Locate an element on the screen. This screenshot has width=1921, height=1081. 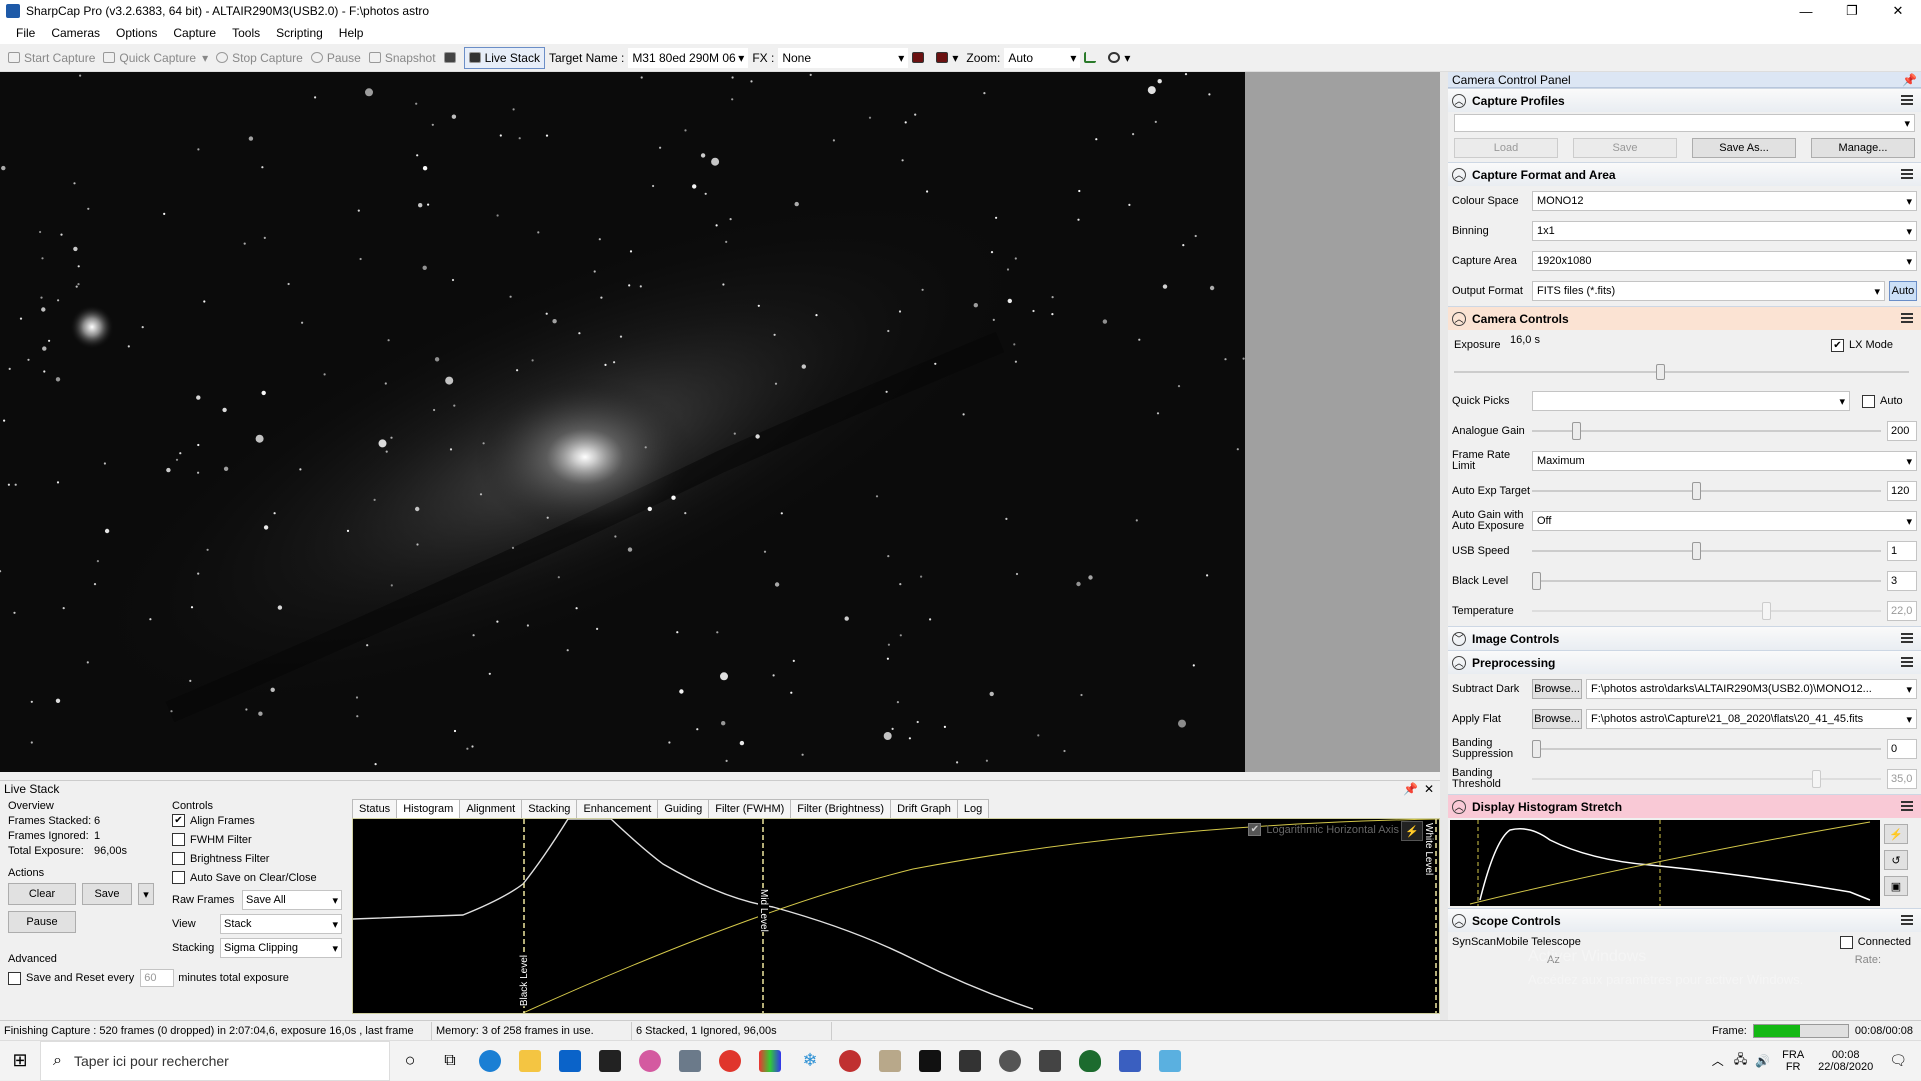
tab-log: Log is located at coordinates (973, 808).